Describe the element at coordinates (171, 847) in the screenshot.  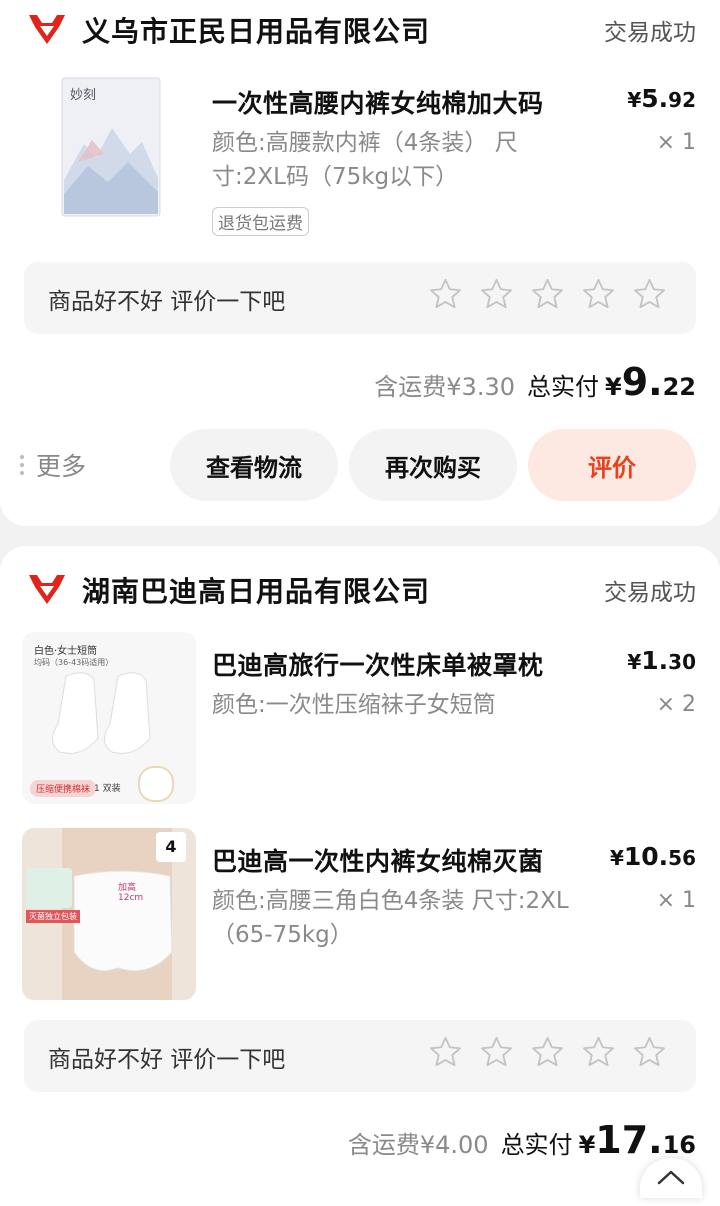
I see `thumb-count: 4` at that location.